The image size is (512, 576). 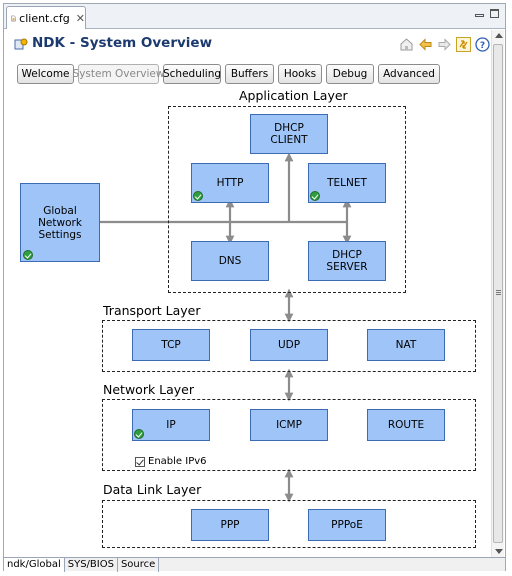 What do you see at coordinates (289, 345) in the screenshot?
I see `udp-node: UDP` at bounding box center [289, 345].